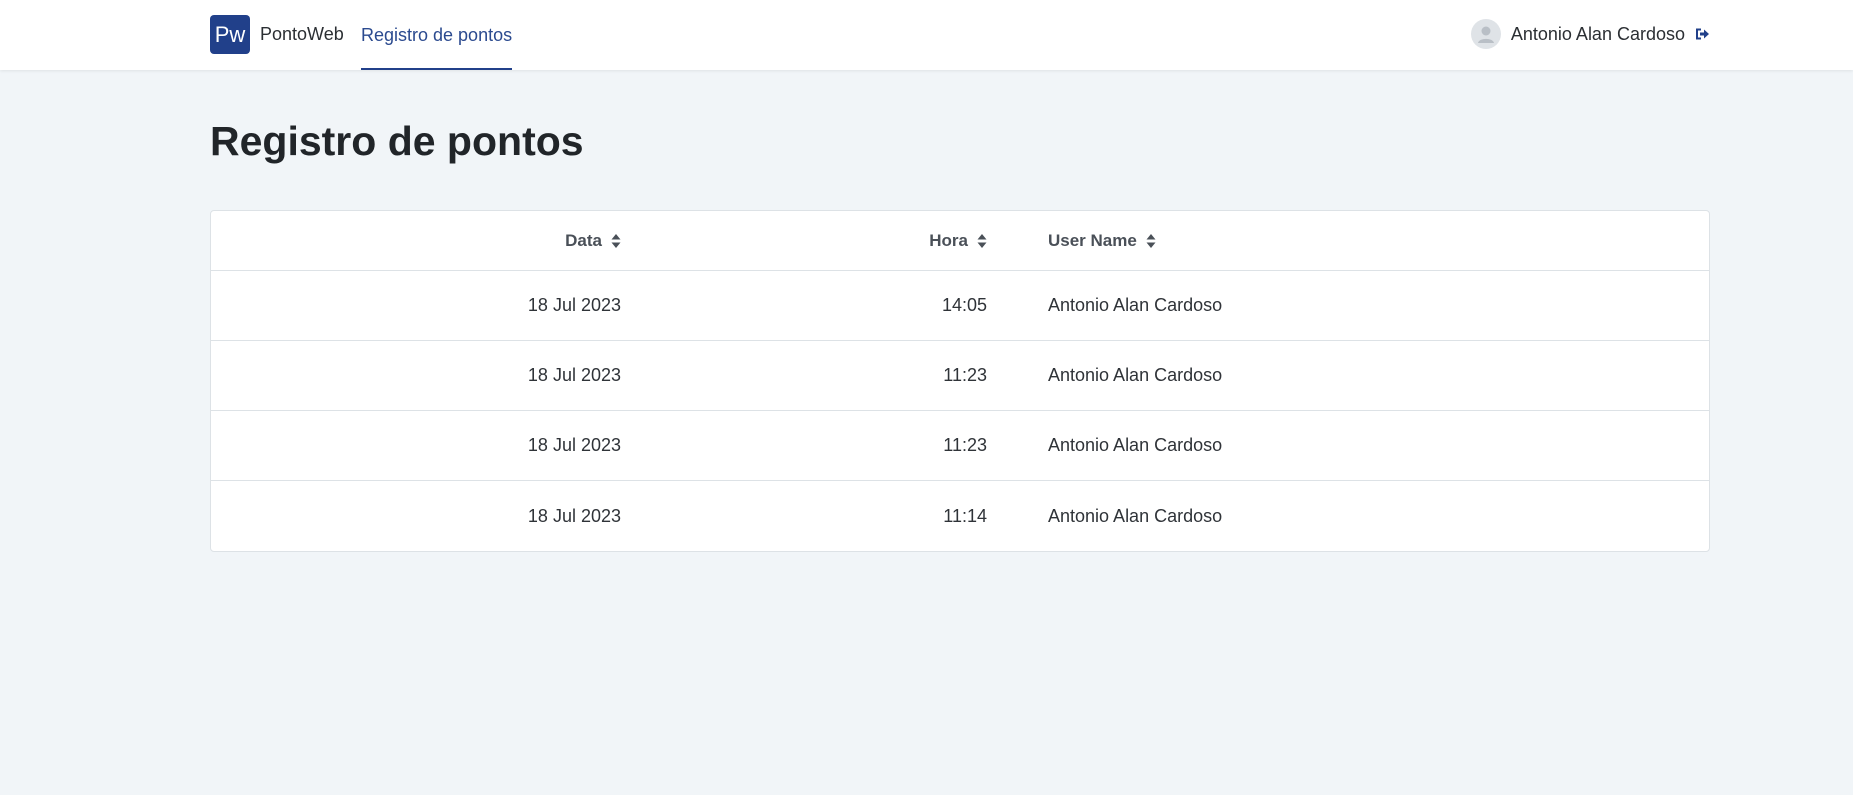 The image size is (1853, 795). I want to click on table-header-row: Data Hora User Name, so click(960, 241).